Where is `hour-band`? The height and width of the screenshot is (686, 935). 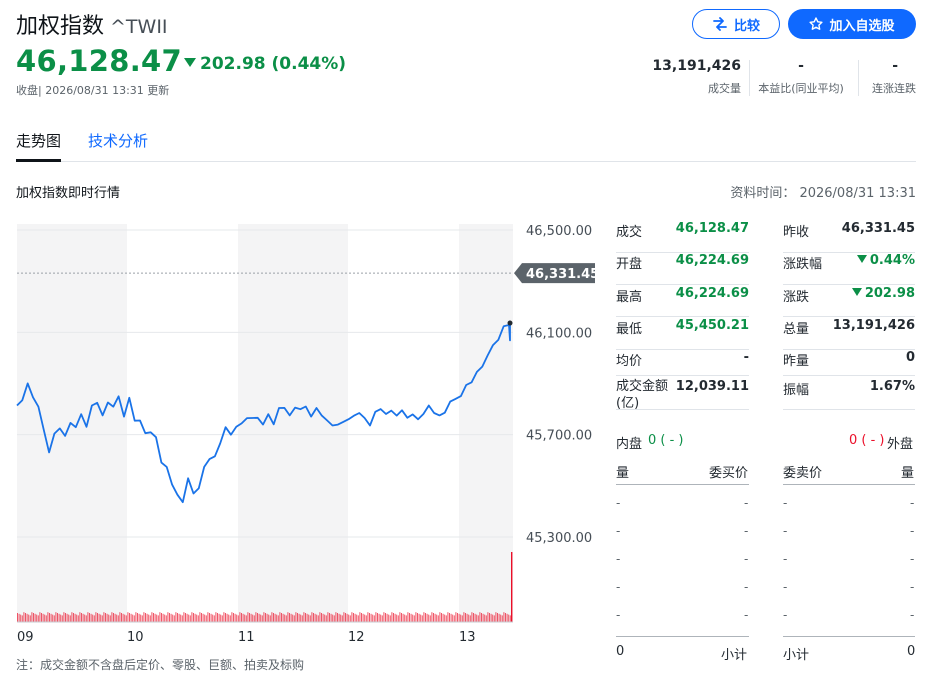
hour-band is located at coordinates (293, 423).